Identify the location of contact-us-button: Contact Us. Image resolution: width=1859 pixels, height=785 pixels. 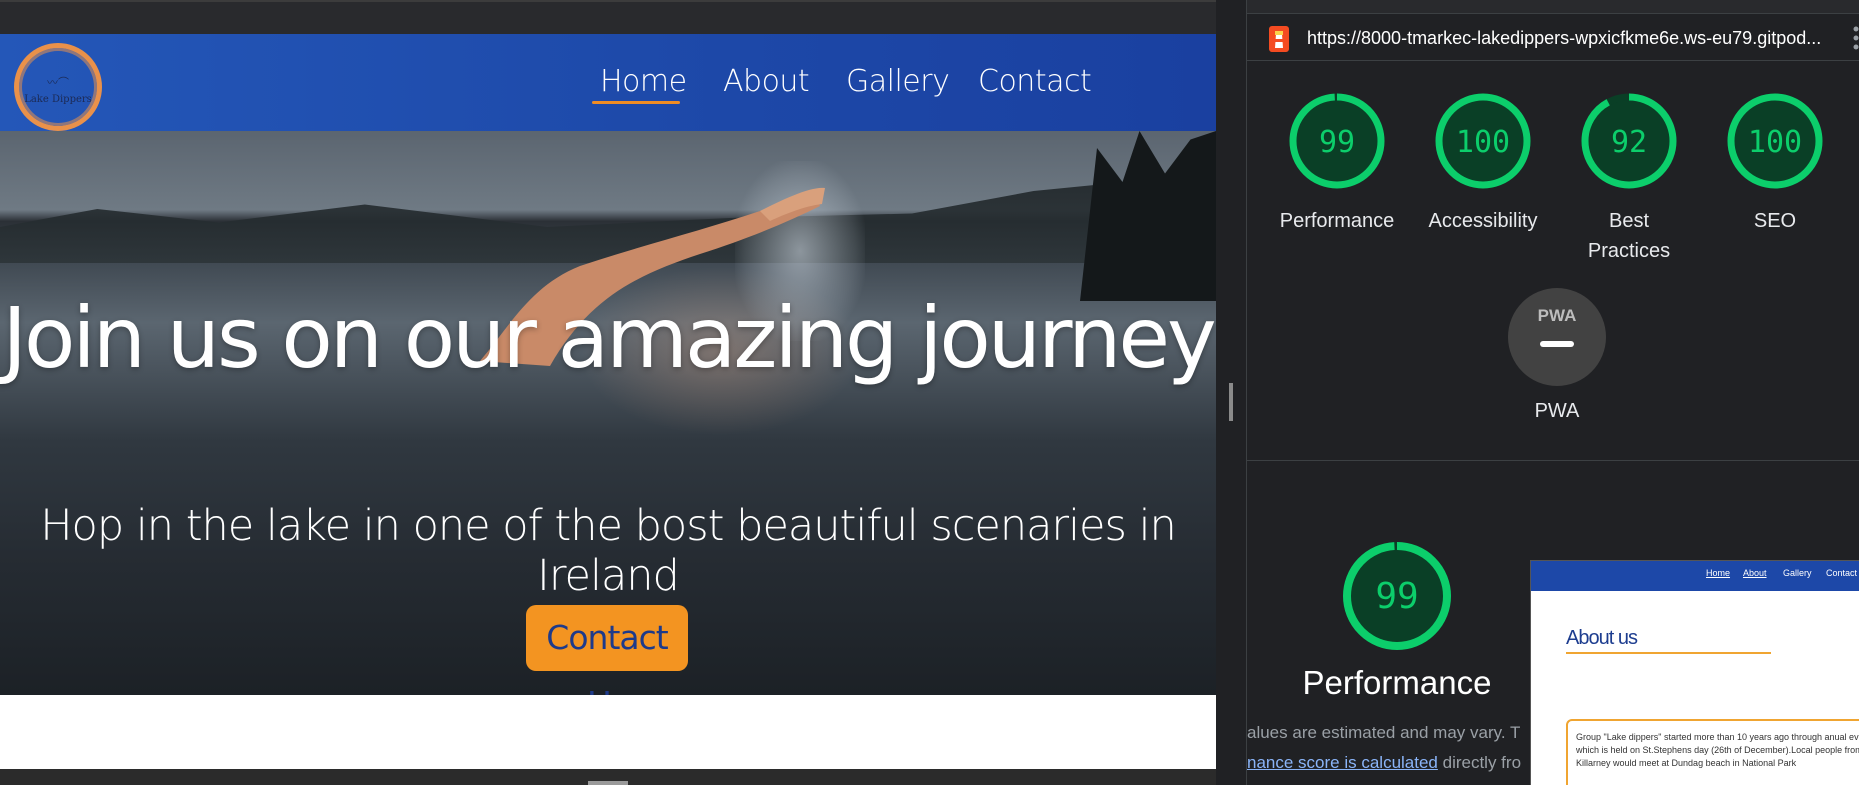
(607, 664).